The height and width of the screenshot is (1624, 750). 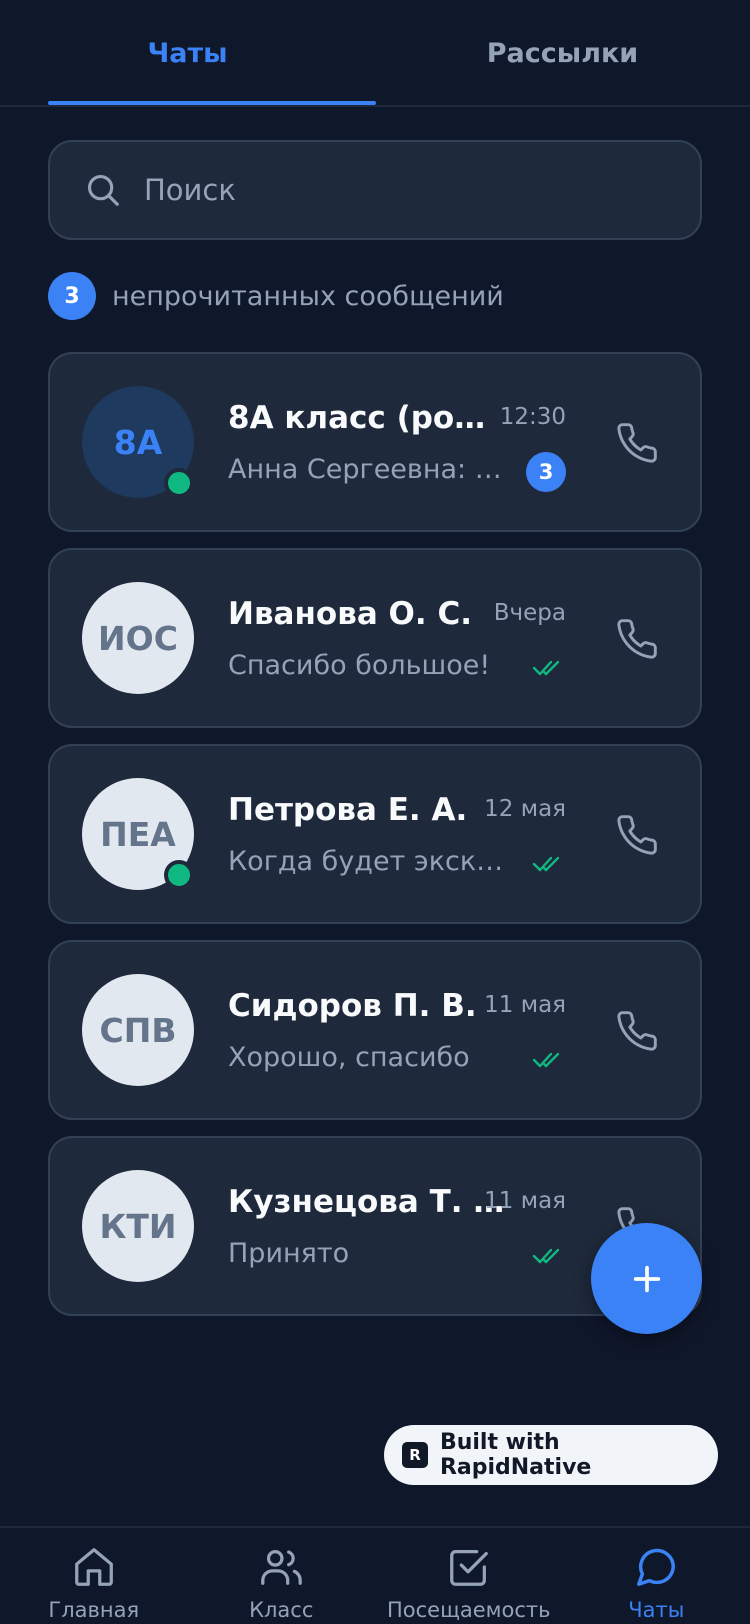 I want to click on search-input, so click(x=404, y=190).